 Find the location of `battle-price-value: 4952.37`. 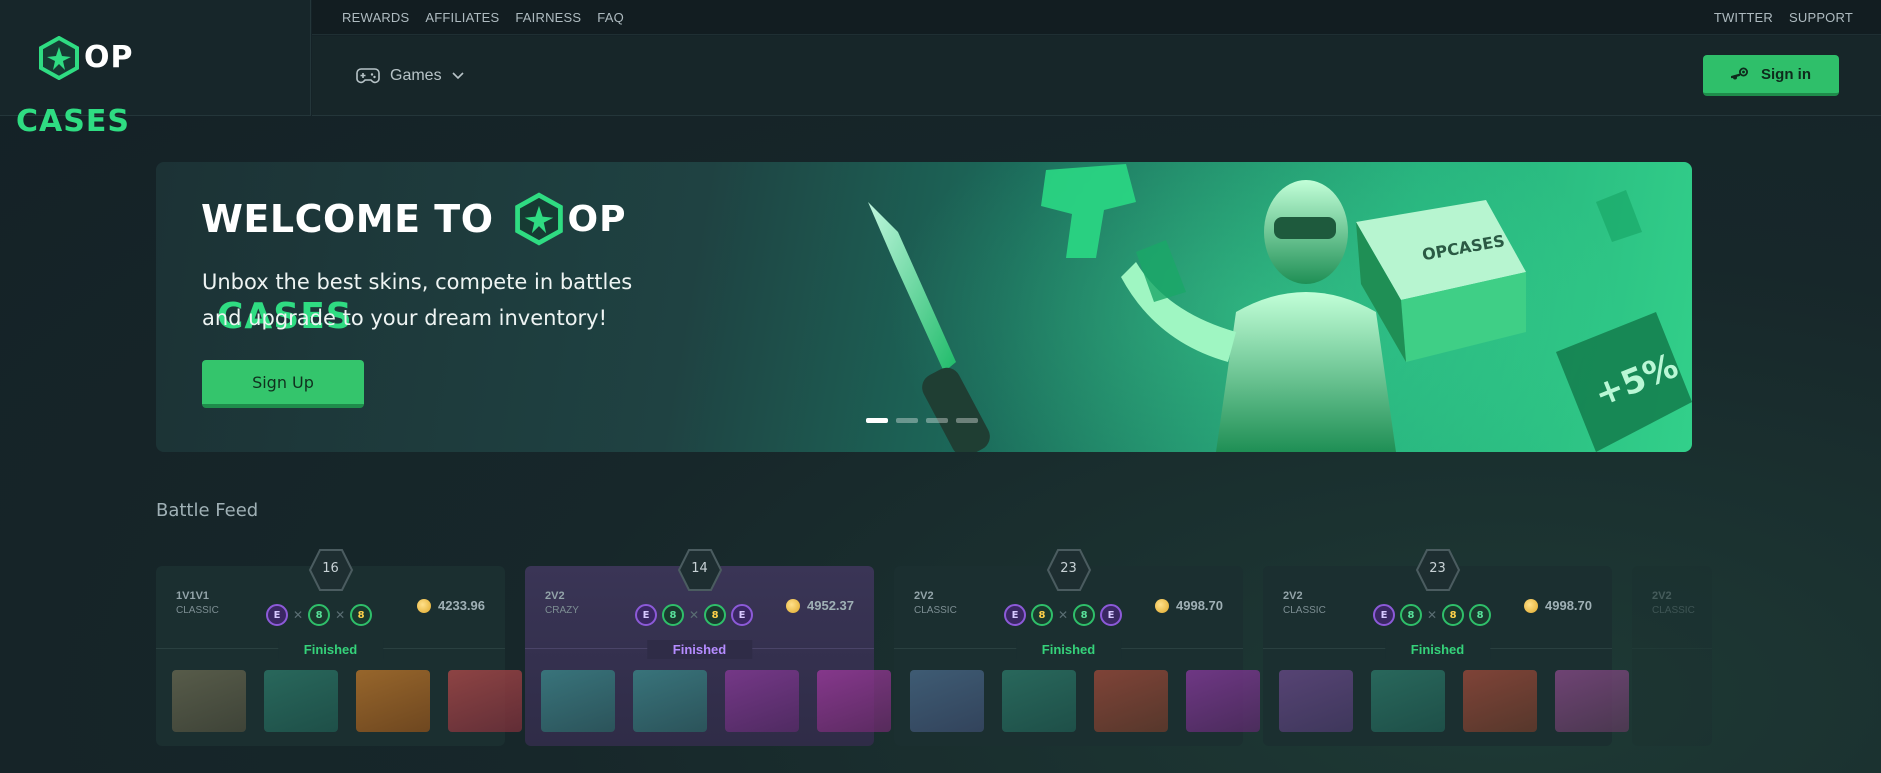

battle-price-value: 4952.37 is located at coordinates (830, 605).